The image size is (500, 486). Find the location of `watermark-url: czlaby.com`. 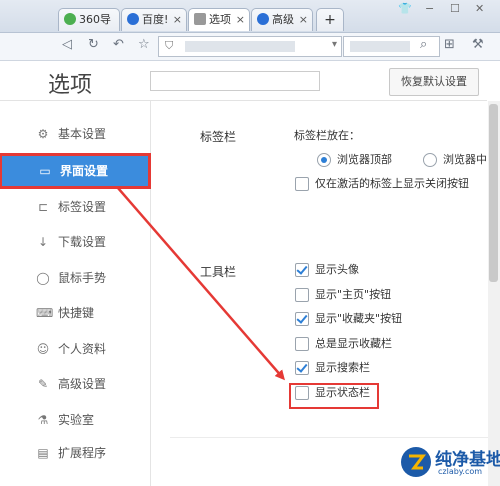

watermark-url: czlaby.com is located at coordinates (460, 471).